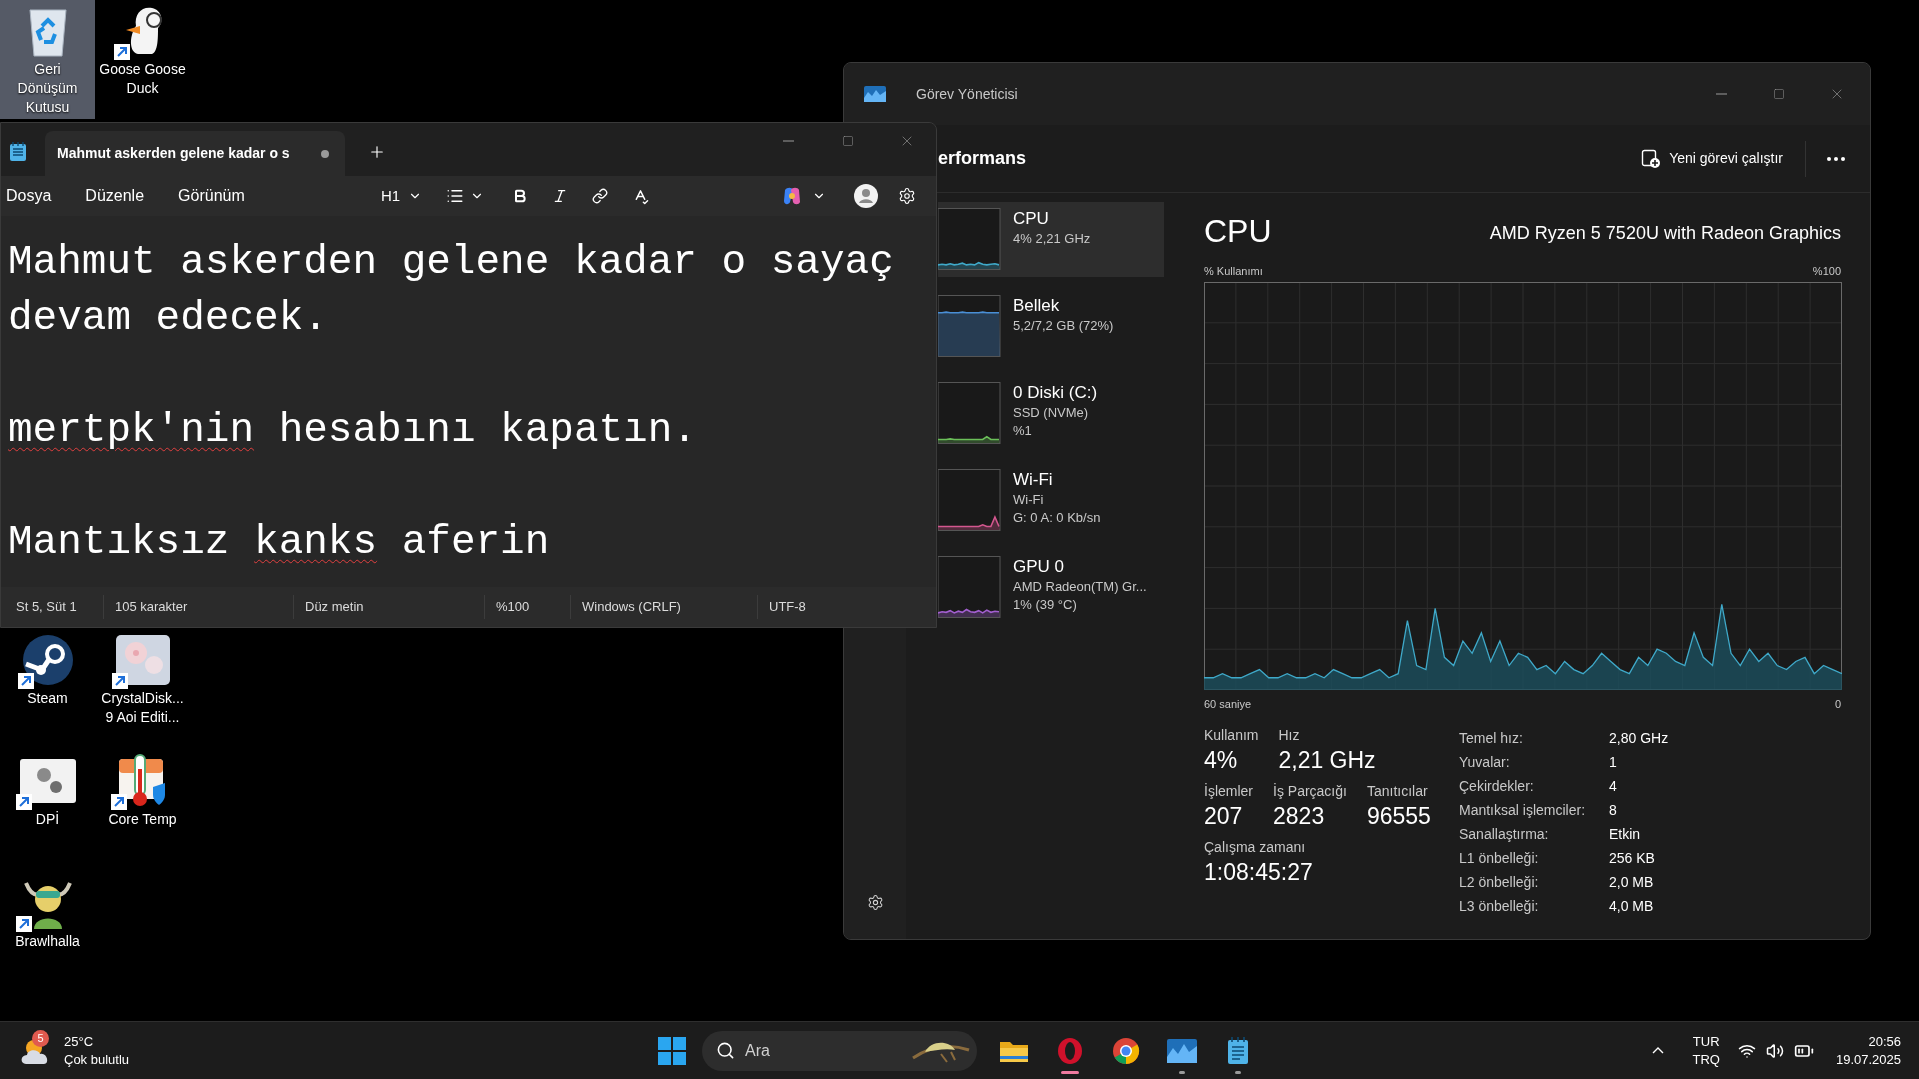  Describe the element at coordinates (451, 290) in the screenshot. I see `text-paragraph: Mahmut askerden gelene kadar o sayaç devam edecek.` at that location.